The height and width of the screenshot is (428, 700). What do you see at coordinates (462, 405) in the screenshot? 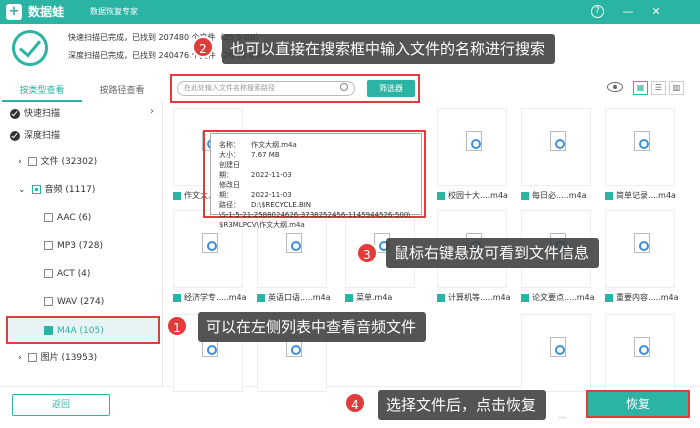
I see `callout-4: 选择文件后，点击恢复` at bounding box center [462, 405].